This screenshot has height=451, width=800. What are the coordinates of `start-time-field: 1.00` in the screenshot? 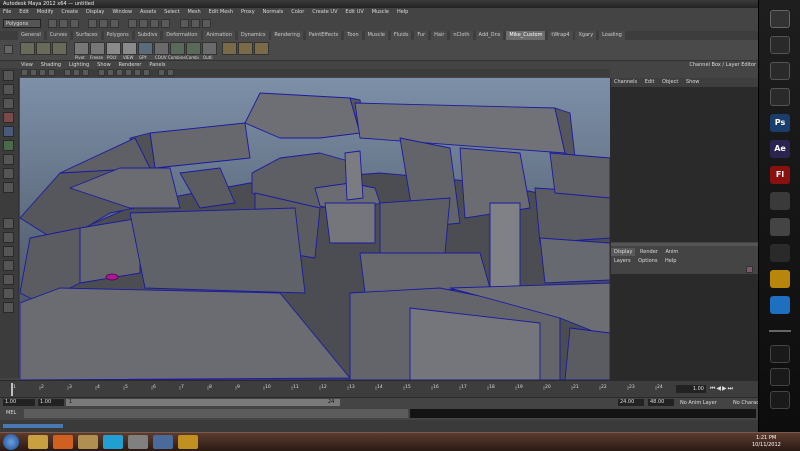 It's located at (19, 402).